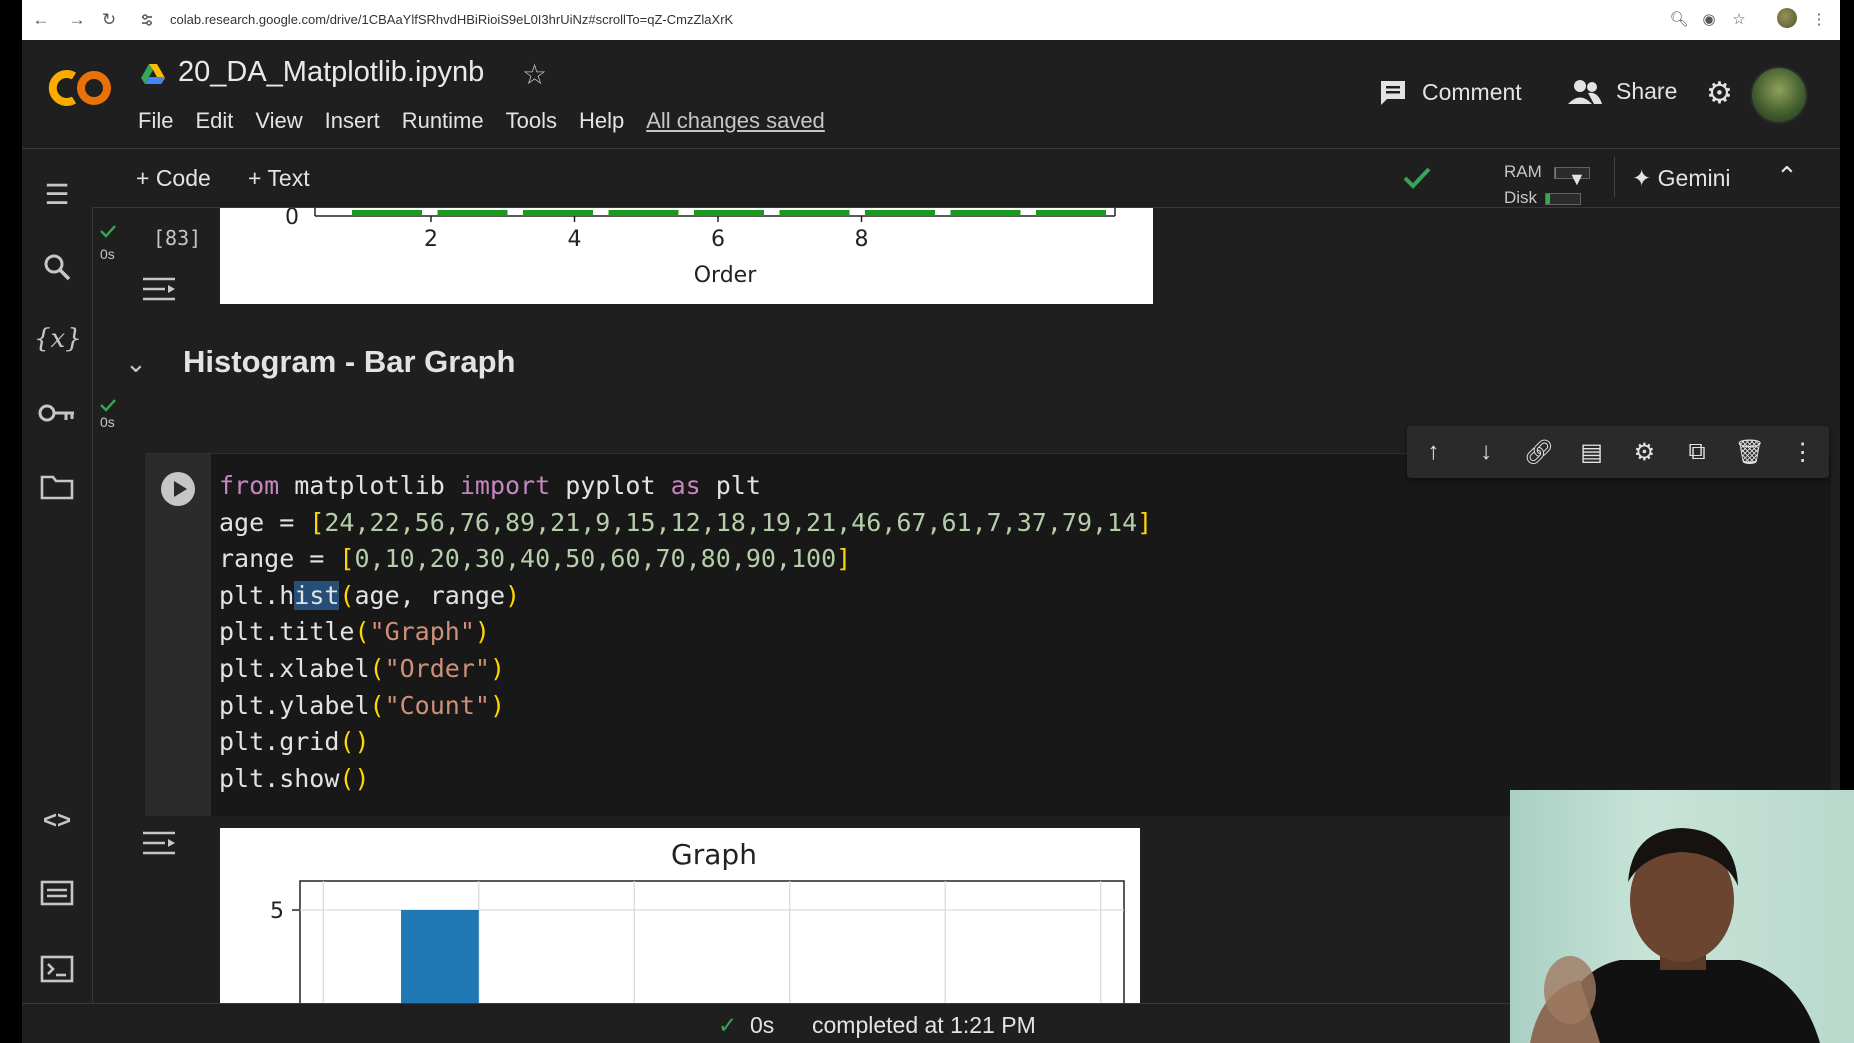 The image size is (1854, 1043). I want to click on gemini-label: Gemini, so click(1694, 178).